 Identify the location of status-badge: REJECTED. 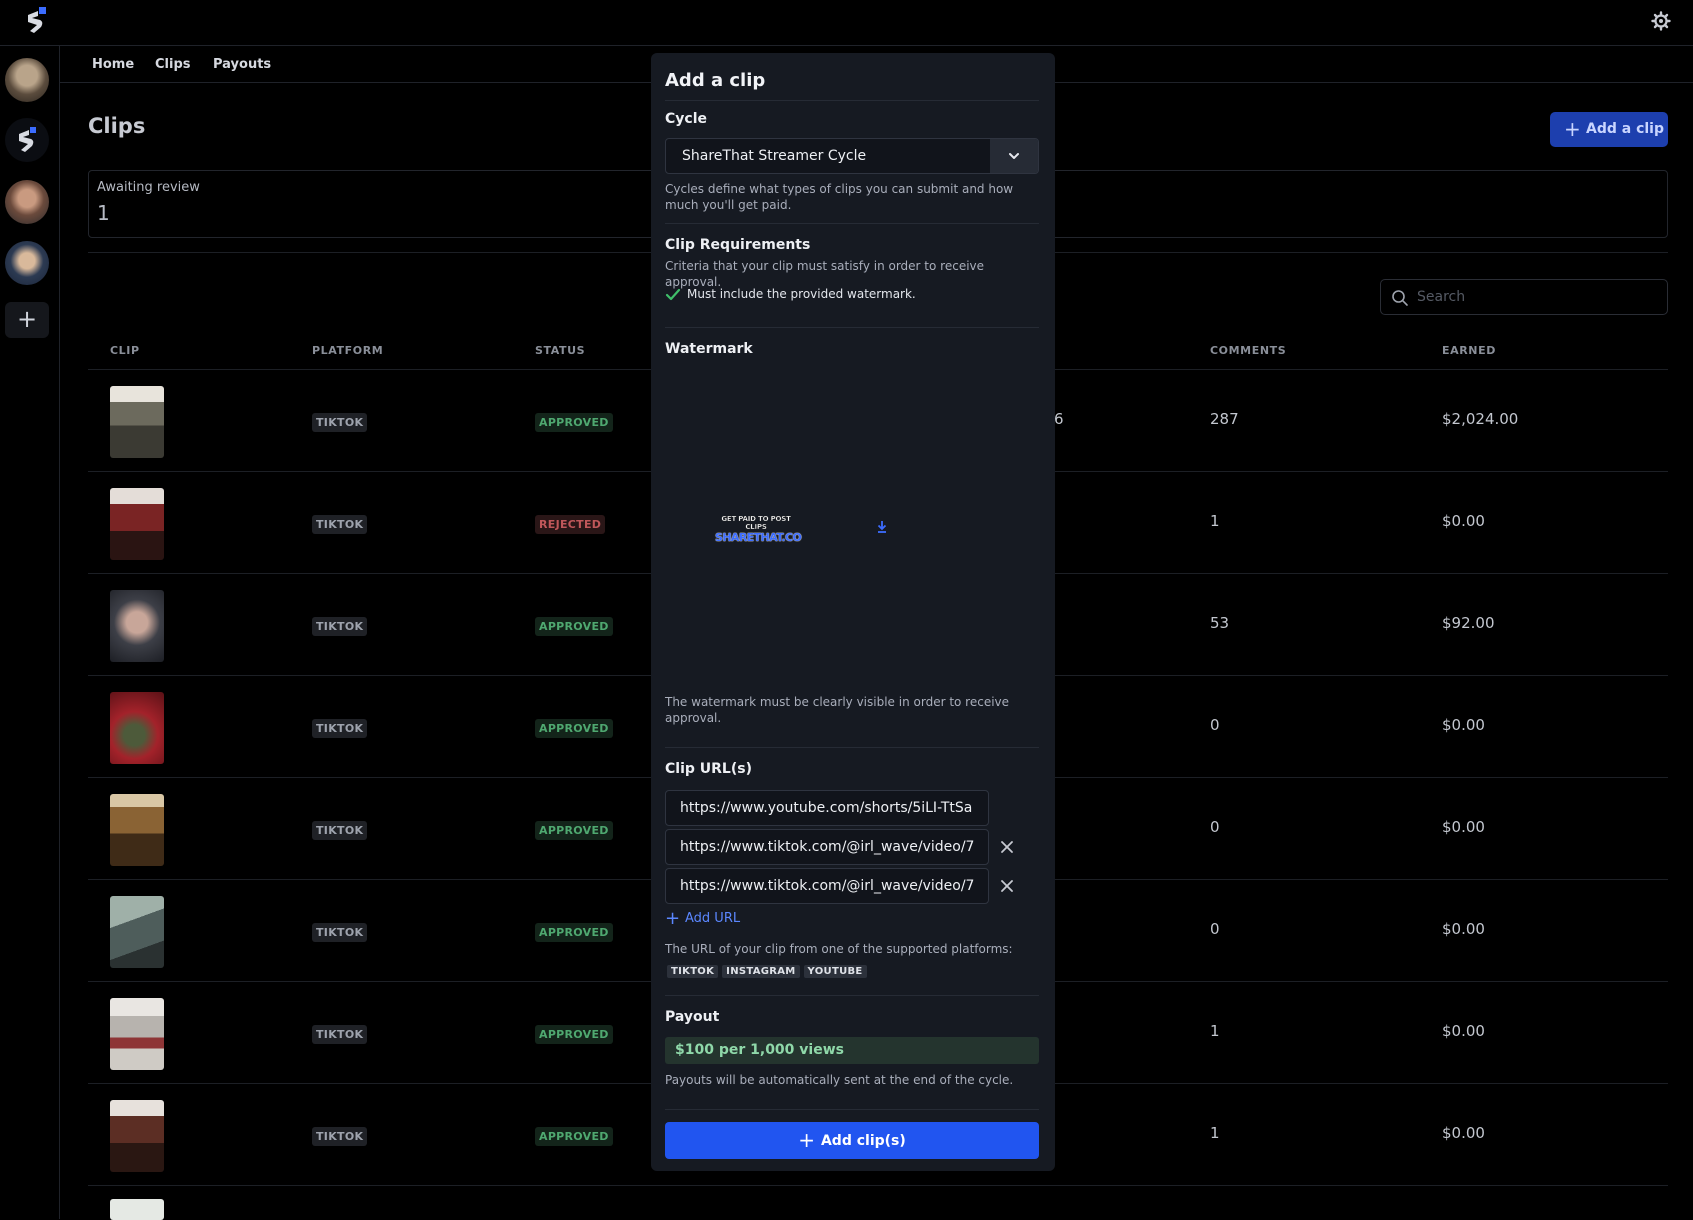
(570, 524).